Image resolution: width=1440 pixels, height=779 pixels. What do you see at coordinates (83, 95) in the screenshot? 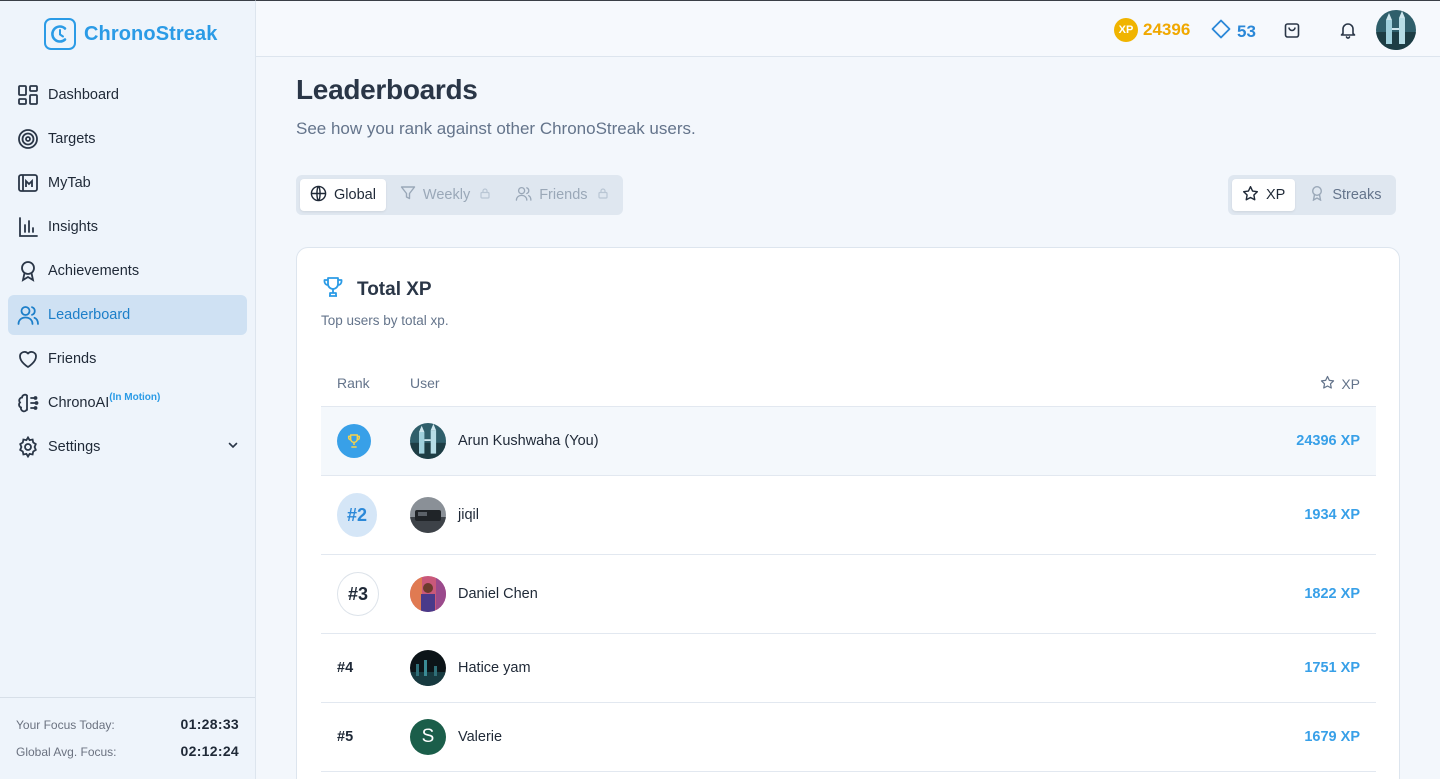
I see `sidebar-item-label: Dashboard` at bounding box center [83, 95].